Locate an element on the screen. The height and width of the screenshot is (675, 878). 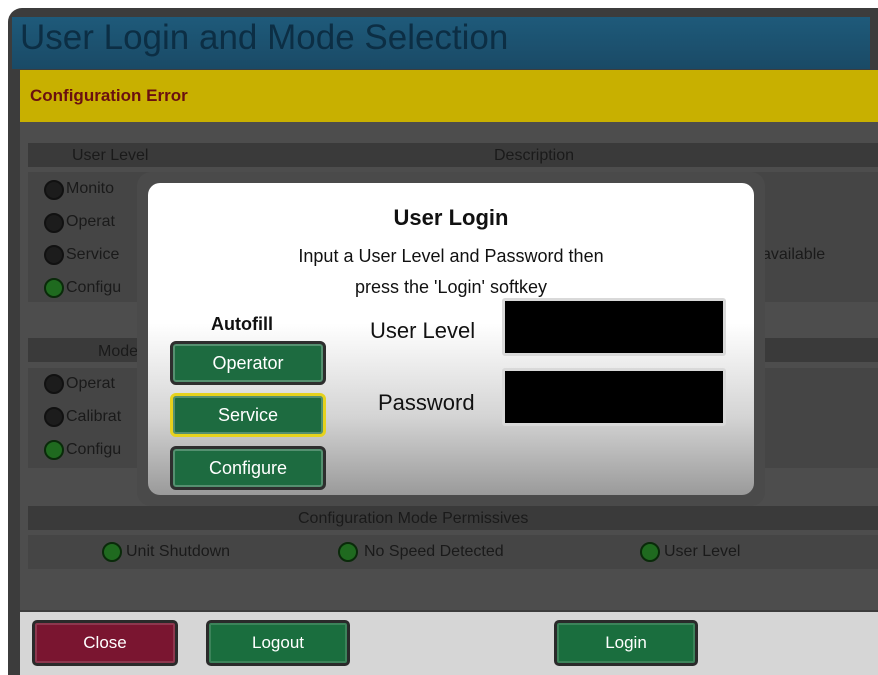
autofill-service-button: Service is located at coordinates (248, 415).